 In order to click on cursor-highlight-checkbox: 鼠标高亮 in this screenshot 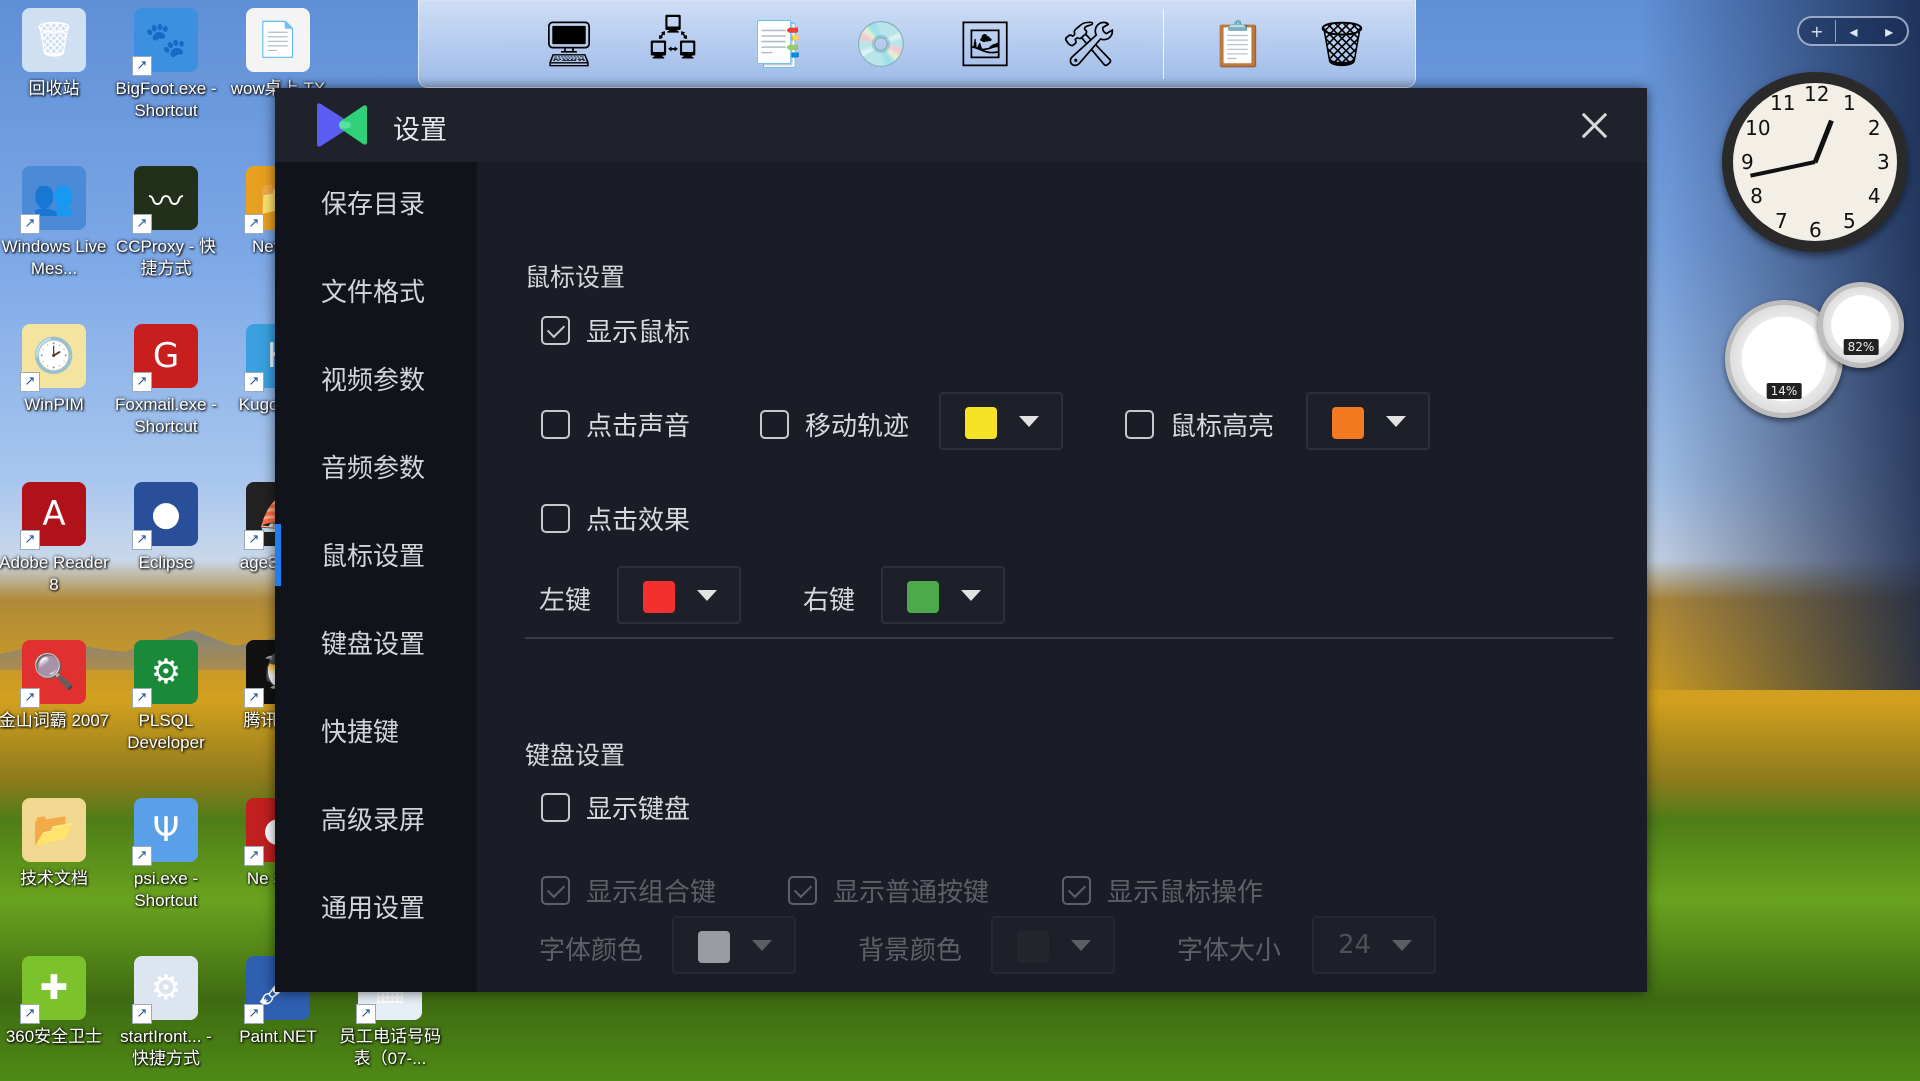, I will do `click(1199, 424)`.